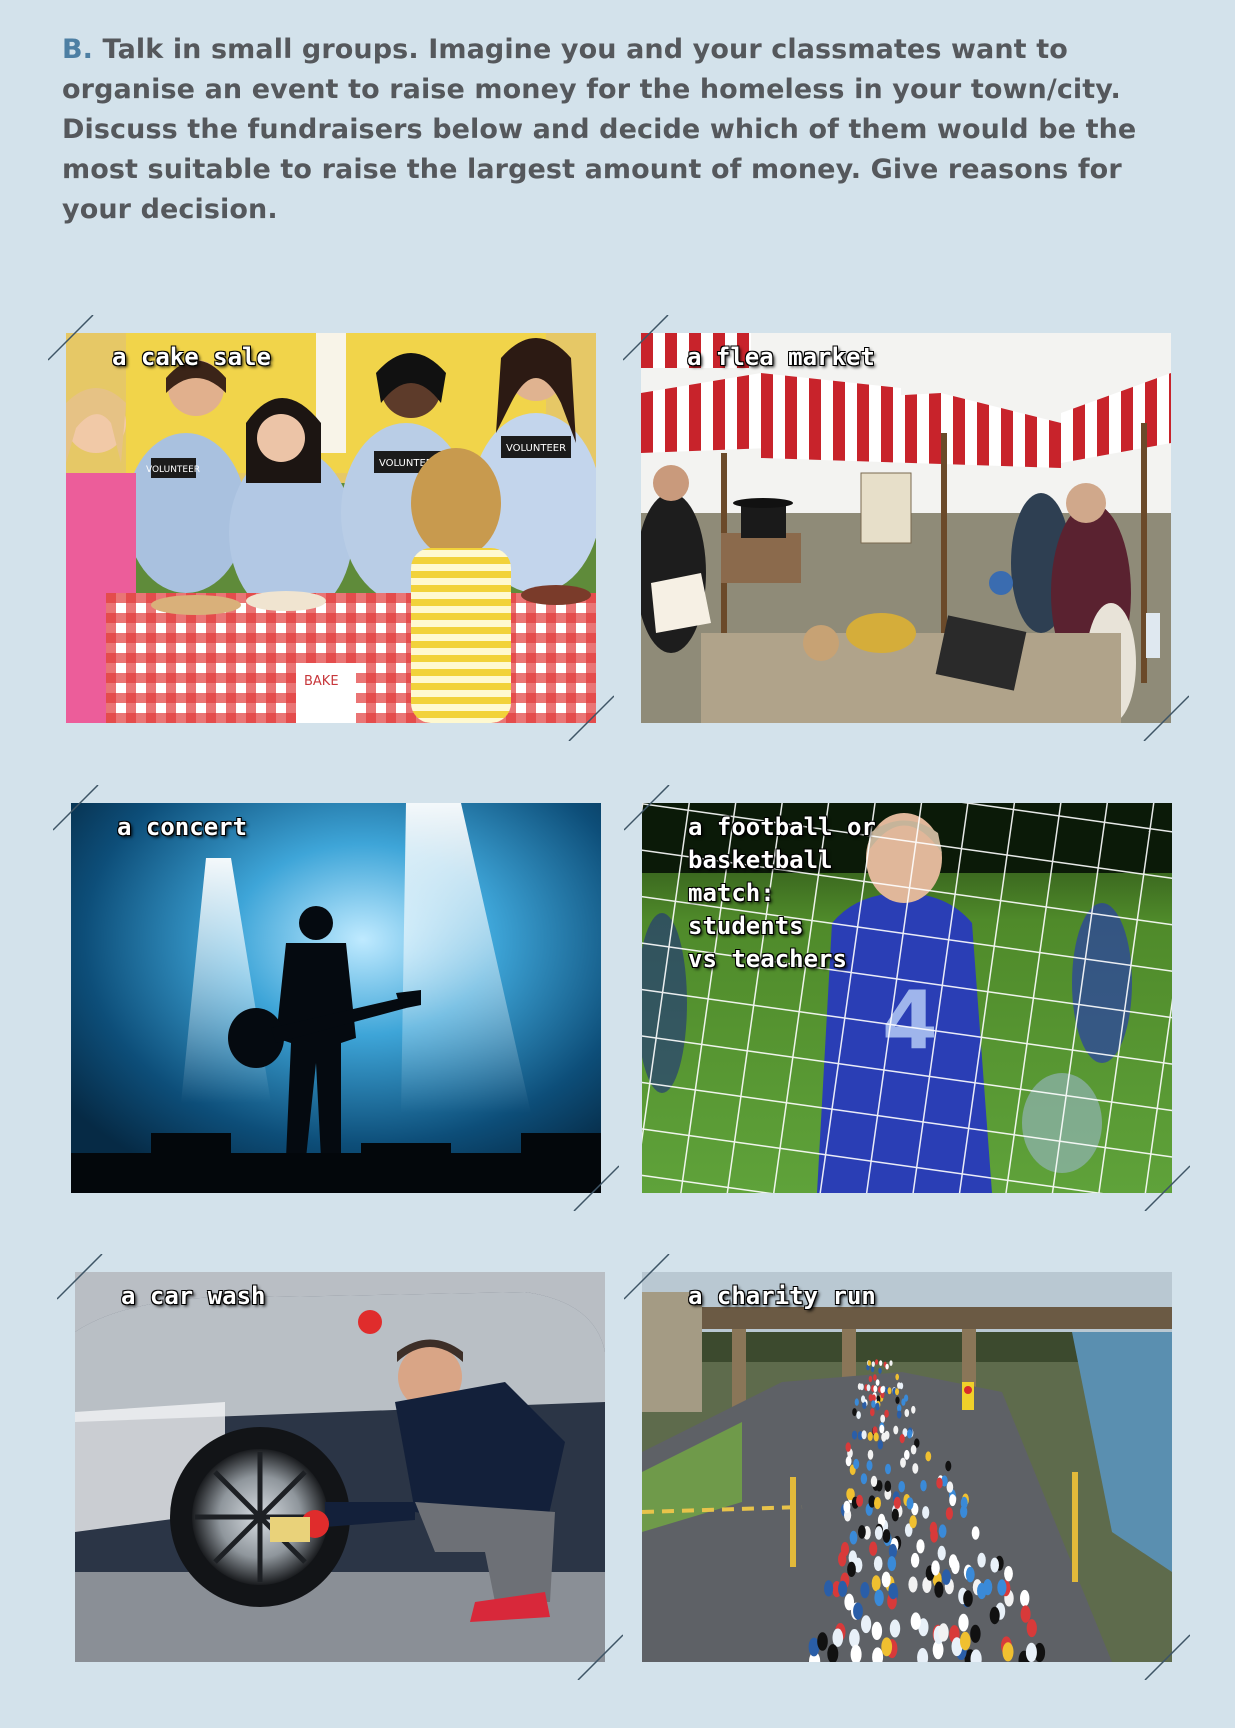 The height and width of the screenshot is (1728, 1235). What do you see at coordinates (760, 860) in the screenshot?
I see `caption-line: basketball` at bounding box center [760, 860].